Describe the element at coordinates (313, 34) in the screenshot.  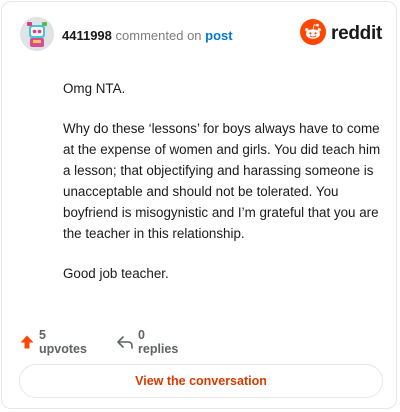
I see `reddit-alien-icon` at that location.